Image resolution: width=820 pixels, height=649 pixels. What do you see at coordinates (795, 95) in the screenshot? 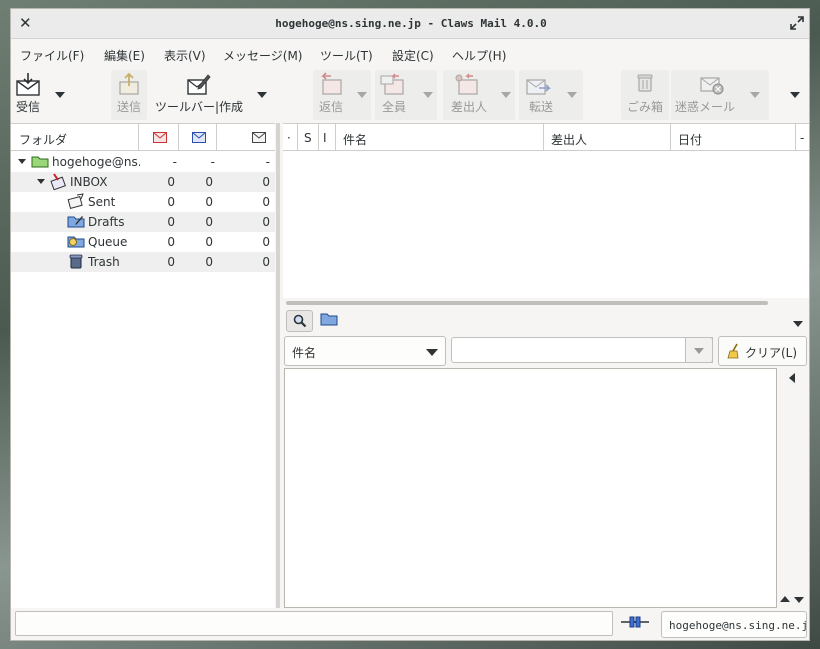
I see `toolbar-overflow-icon` at bounding box center [795, 95].